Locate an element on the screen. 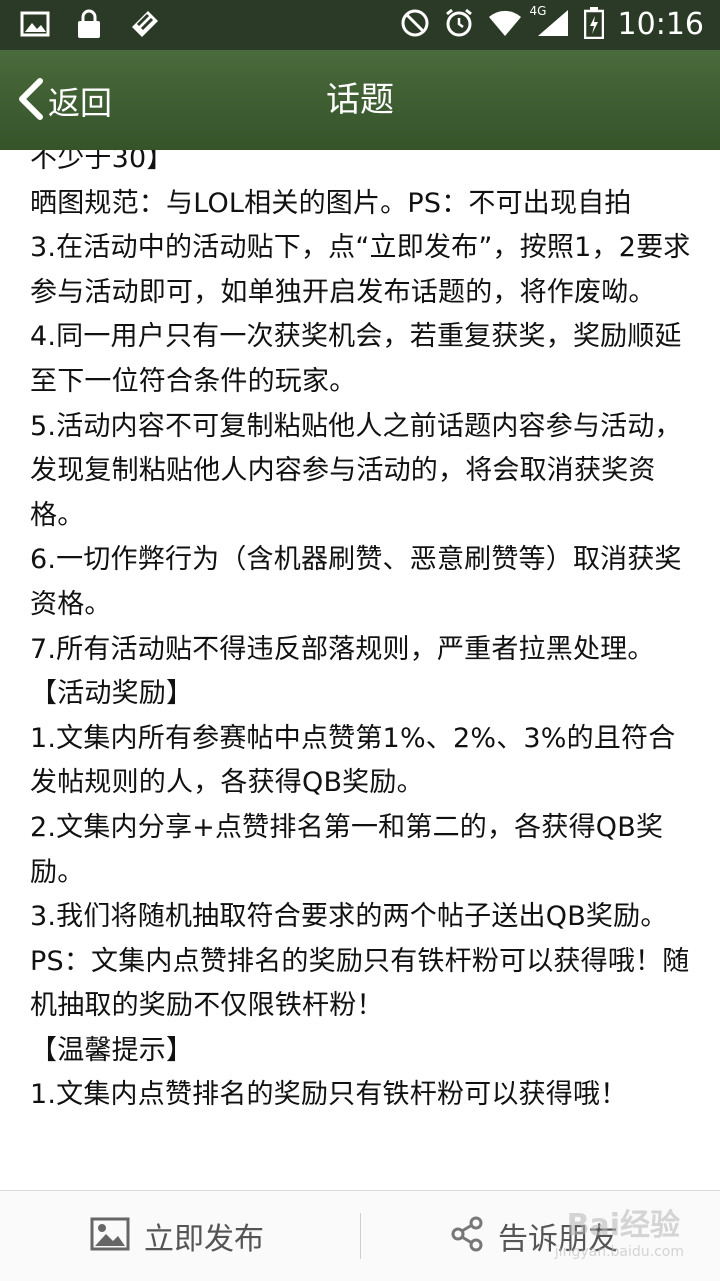  share-icon is located at coordinates (467, 1236).